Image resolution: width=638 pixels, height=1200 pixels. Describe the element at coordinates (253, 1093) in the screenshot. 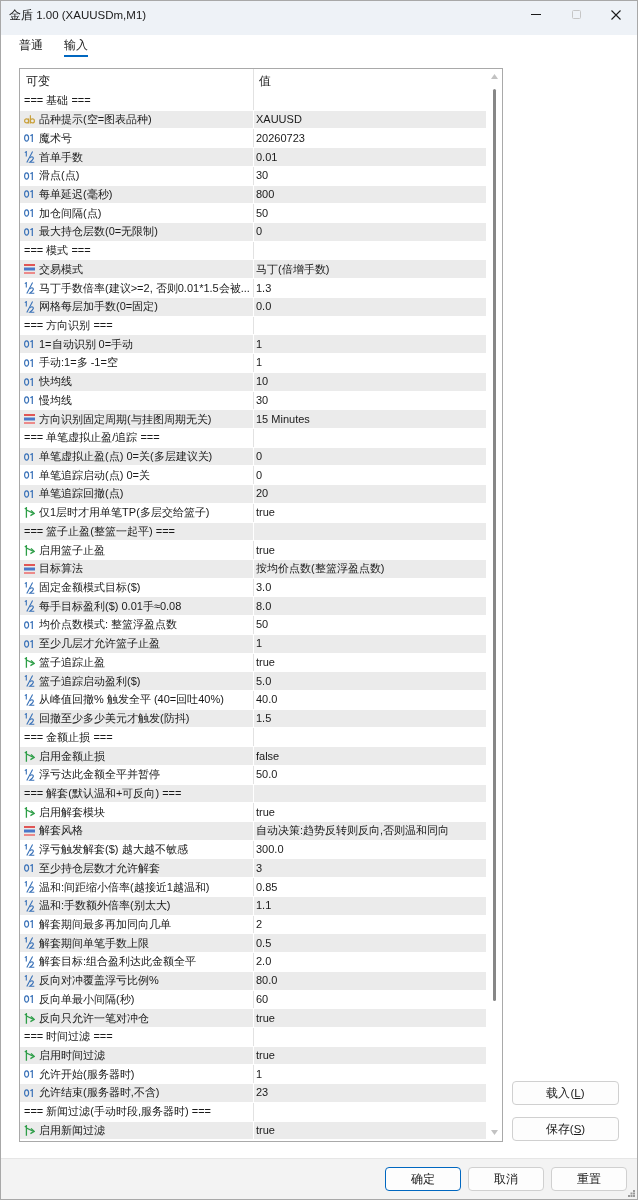

I see `table-row: 允许结束(服务器时,不含) 23` at that location.